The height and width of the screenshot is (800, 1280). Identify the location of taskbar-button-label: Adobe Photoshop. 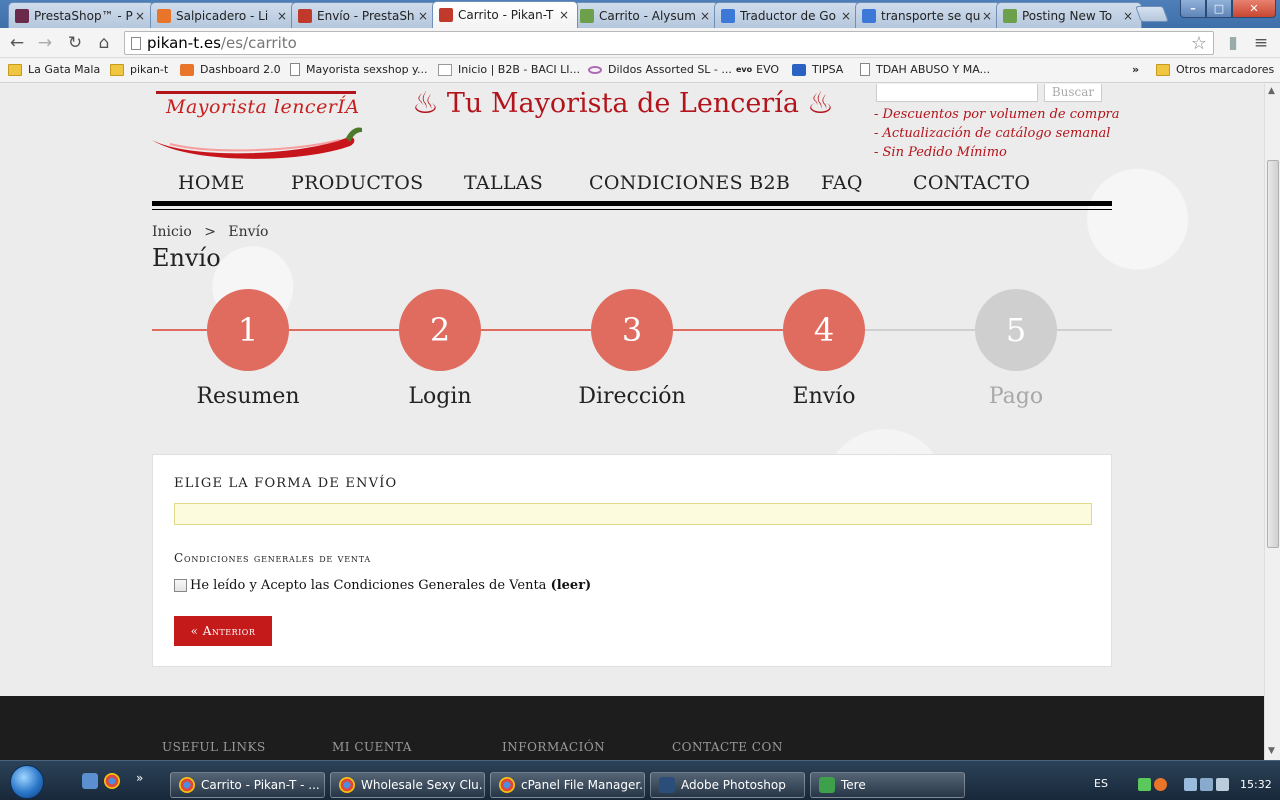
(733, 785).